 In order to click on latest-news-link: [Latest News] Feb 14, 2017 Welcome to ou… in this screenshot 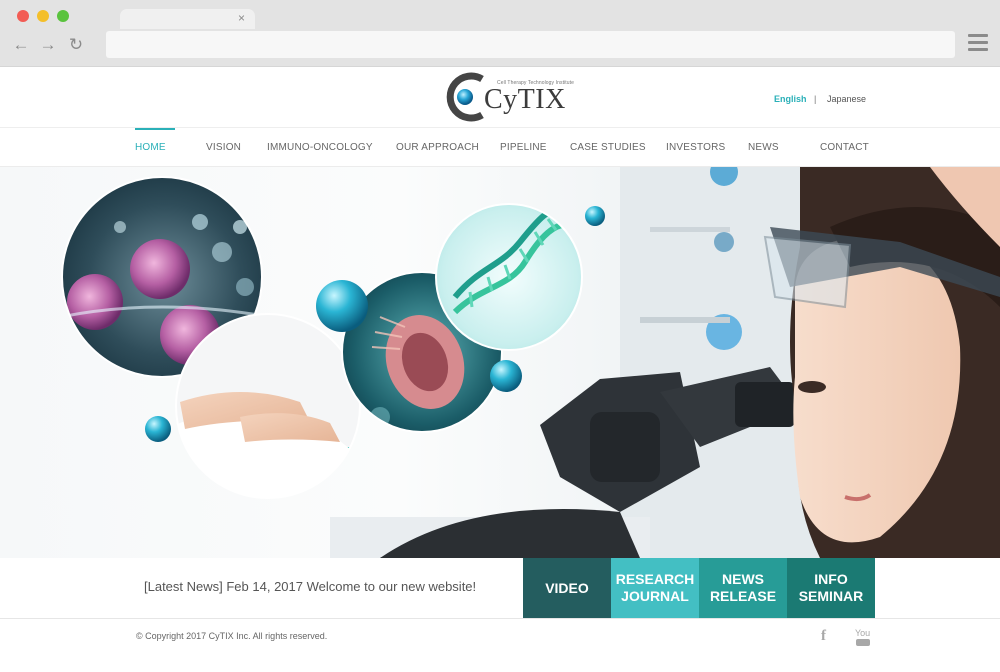, I will do `click(310, 586)`.